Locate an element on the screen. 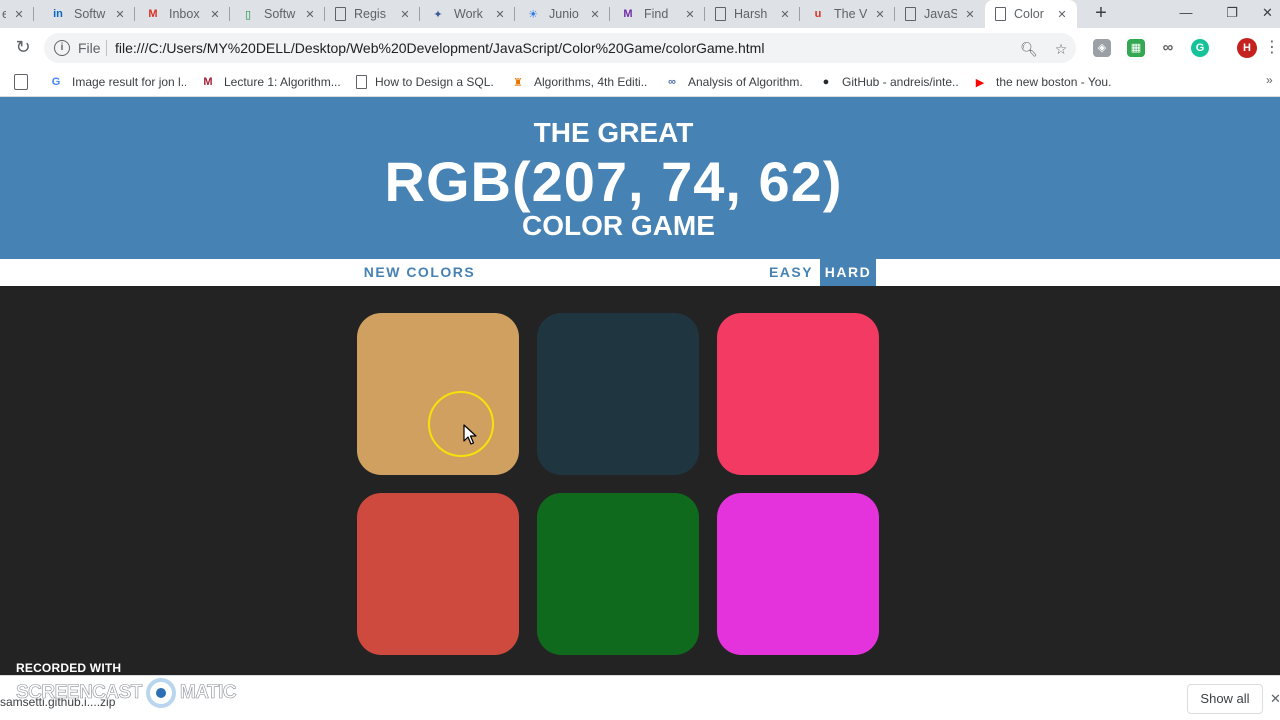 The width and height of the screenshot is (1280, 720). tab-title: Find is located at coordinates (656, 14).